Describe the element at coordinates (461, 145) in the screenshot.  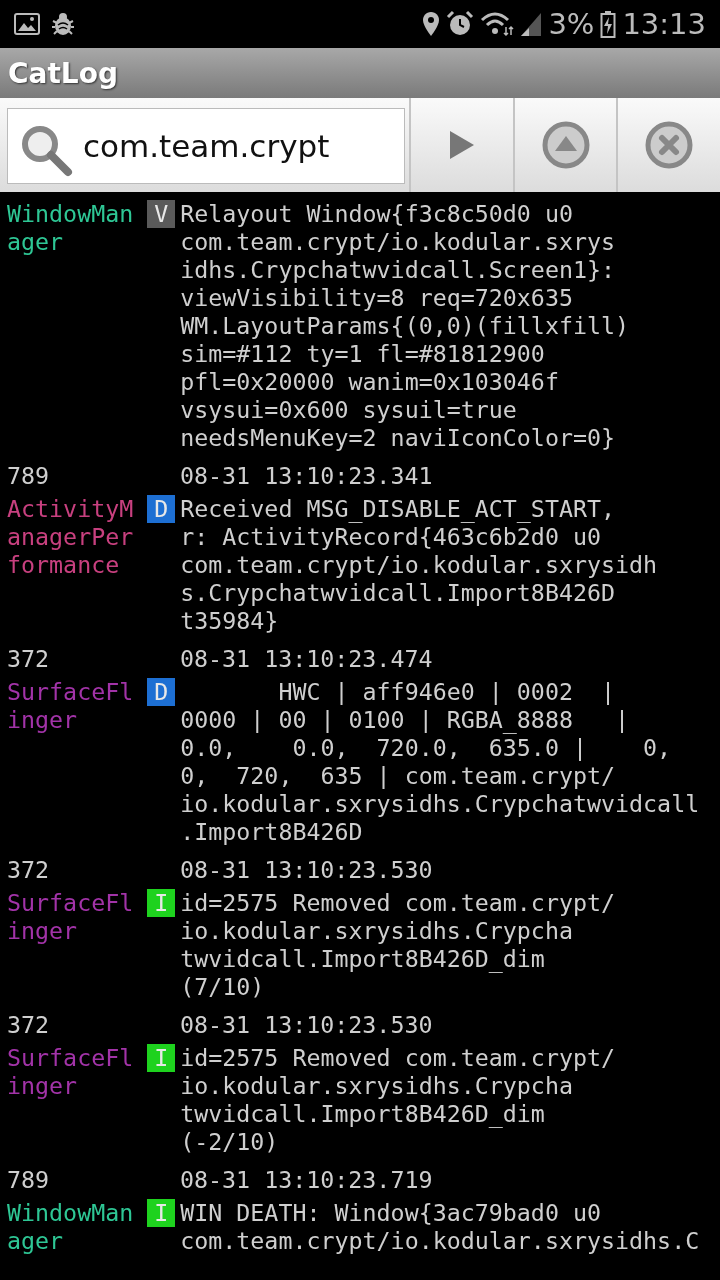
I see `play-icon` at that location.